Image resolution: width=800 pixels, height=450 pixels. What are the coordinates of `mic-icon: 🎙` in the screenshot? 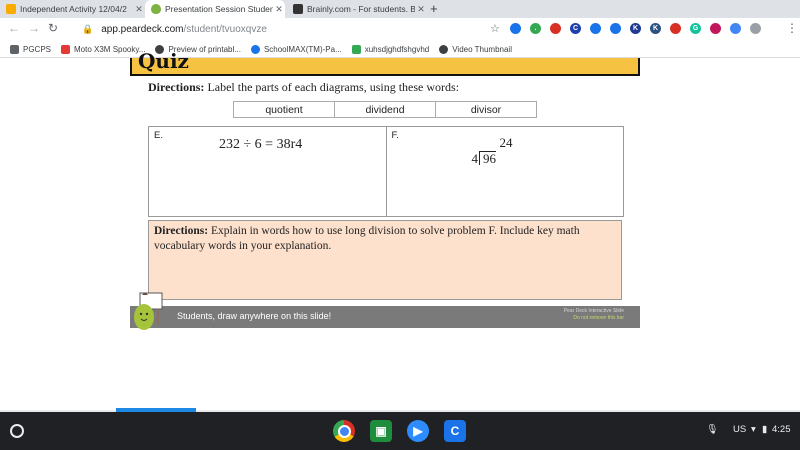 It's located at (712, 429).